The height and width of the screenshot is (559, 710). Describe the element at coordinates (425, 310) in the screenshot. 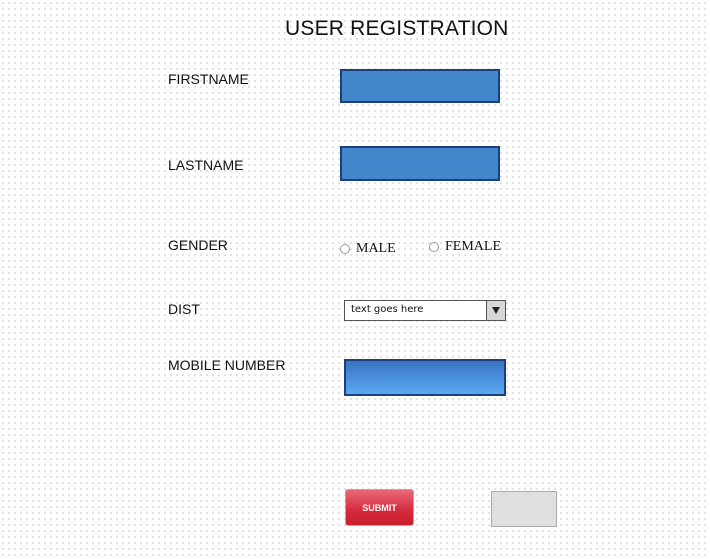

I see `dist-select: text goes here` at that location.